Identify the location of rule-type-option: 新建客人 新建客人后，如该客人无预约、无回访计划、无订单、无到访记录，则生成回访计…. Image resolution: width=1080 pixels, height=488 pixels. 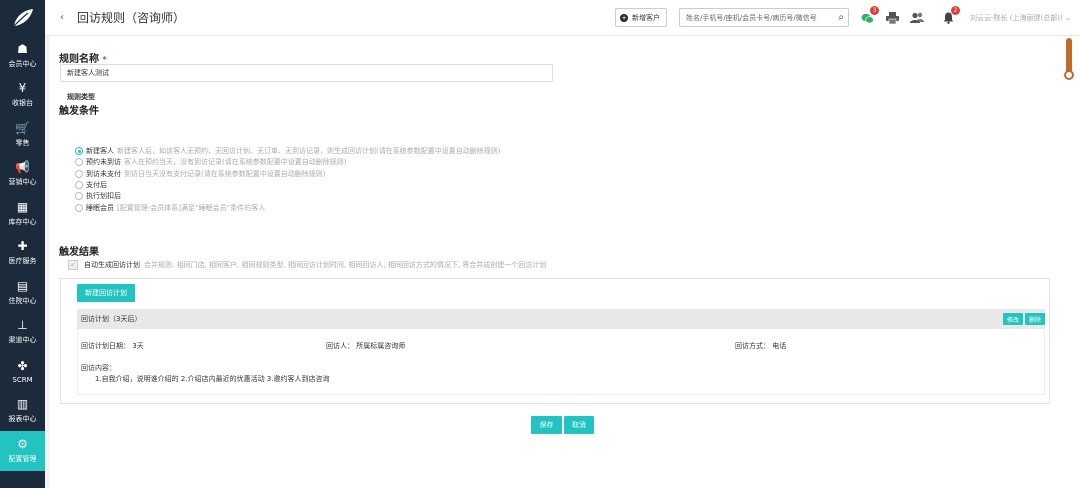
(287, 151).